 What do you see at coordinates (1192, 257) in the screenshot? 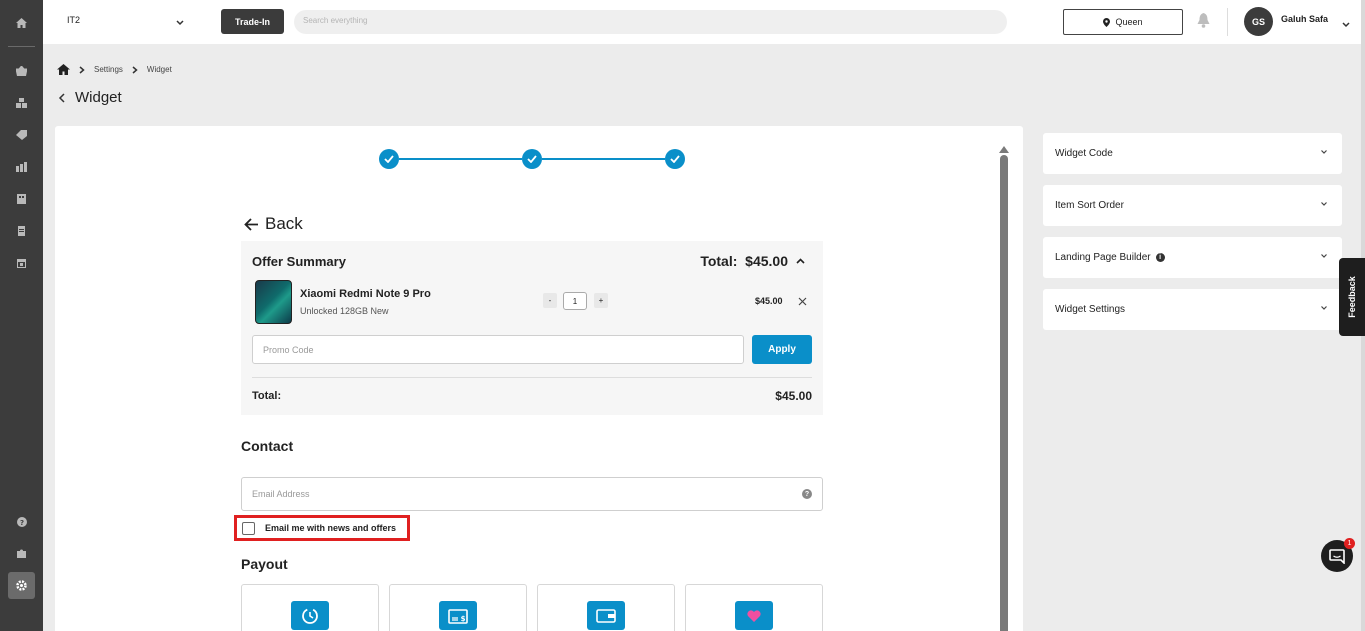
I see `panel-landing-page-builder: Landing Page Builder i` at bounding box center [1192, 257].